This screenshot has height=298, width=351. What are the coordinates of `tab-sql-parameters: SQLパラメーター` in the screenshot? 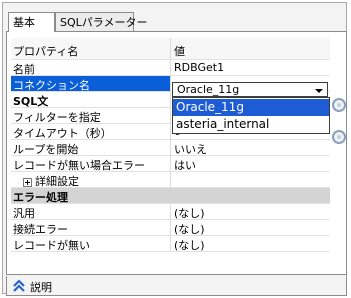 It's located at (101, 21).